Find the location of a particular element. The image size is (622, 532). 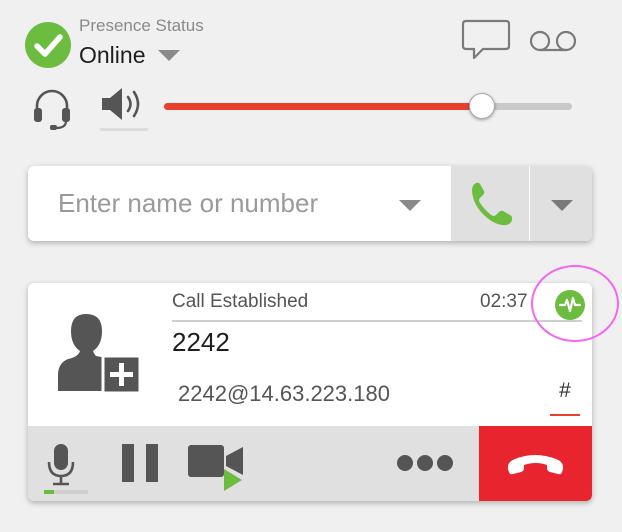

call-sip-address: 2242@14.63.223.180 is located at coordinates (284, 393).